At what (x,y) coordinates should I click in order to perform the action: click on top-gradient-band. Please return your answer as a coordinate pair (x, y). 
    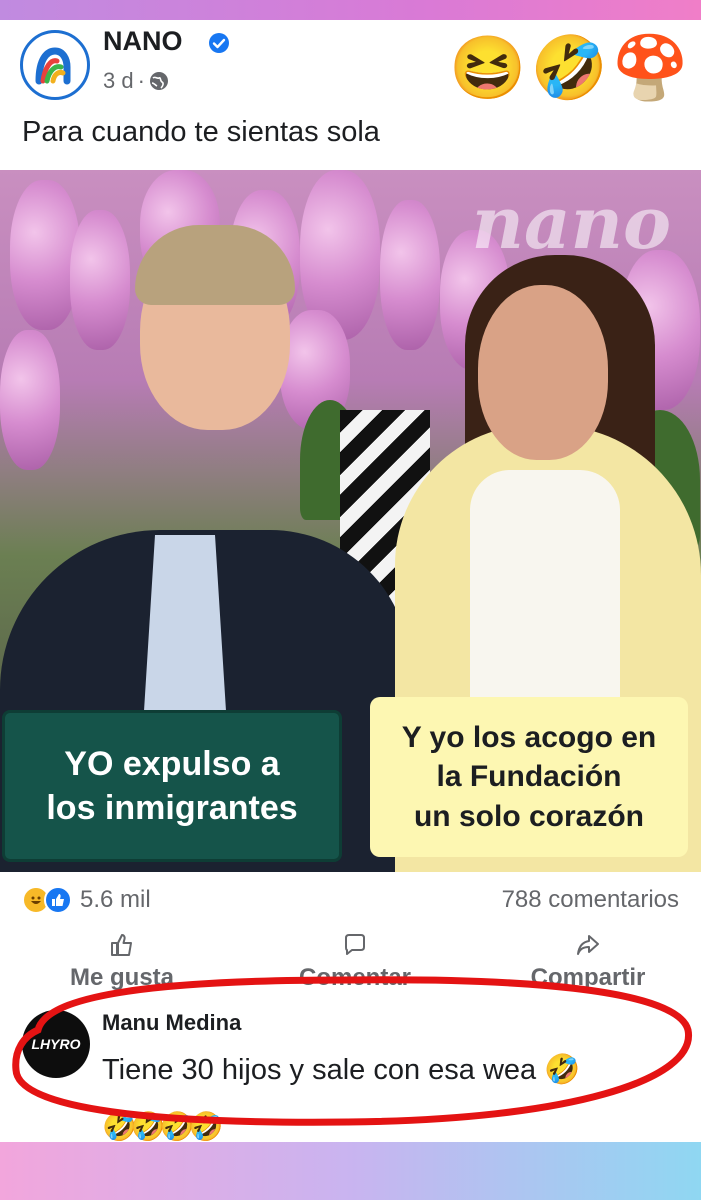
    Looking at the image, I should click on (350, 10).